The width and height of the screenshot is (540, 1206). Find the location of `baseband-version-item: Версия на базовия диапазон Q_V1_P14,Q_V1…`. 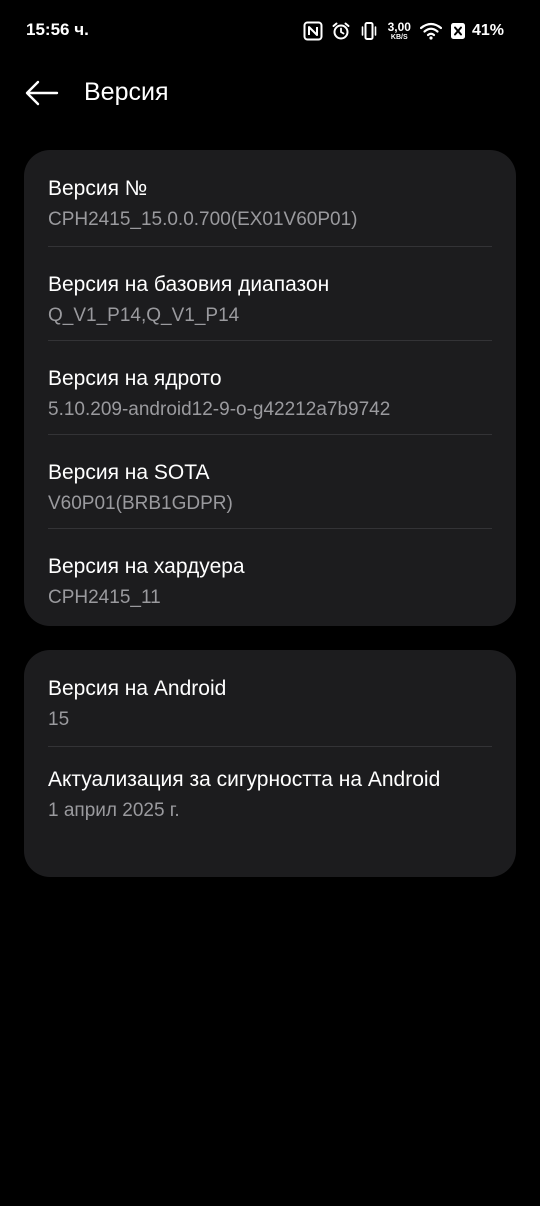

baseband-version-item: Версия на базовия диапазон Q_V1_P14,Q_V1… is located at coordinates (270, 294).